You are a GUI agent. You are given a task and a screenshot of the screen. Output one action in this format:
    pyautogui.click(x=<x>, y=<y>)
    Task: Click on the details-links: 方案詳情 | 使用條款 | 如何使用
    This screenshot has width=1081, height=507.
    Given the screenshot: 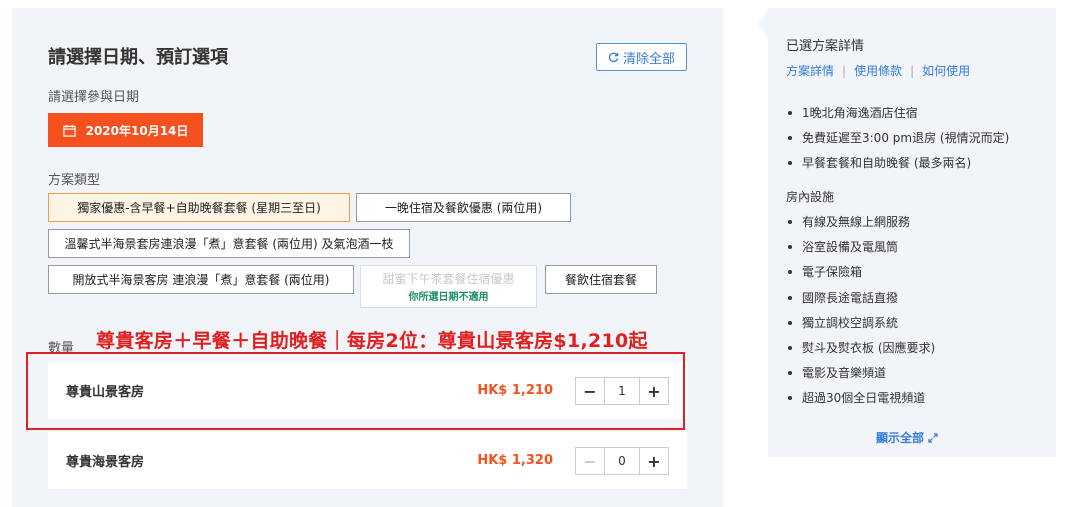 What is the action you would take?
    pyautogui.click(x=878, y=70)
    